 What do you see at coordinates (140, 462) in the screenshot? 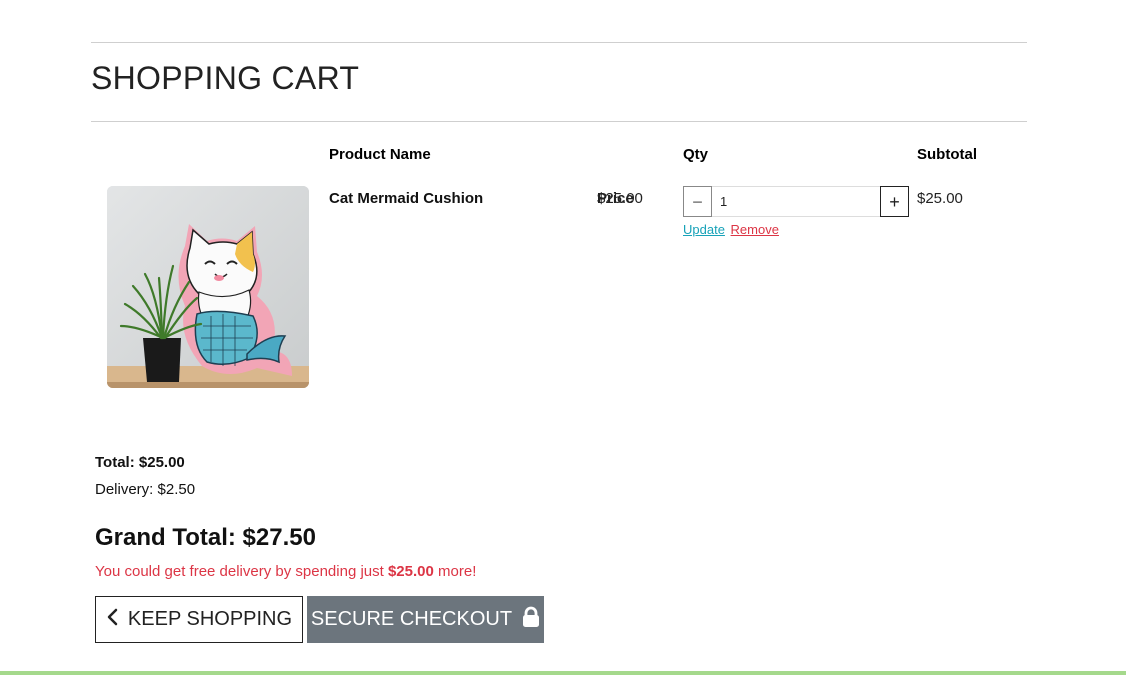
I see `cart-total: Total: $25.00` at bounding box center [140, 462].